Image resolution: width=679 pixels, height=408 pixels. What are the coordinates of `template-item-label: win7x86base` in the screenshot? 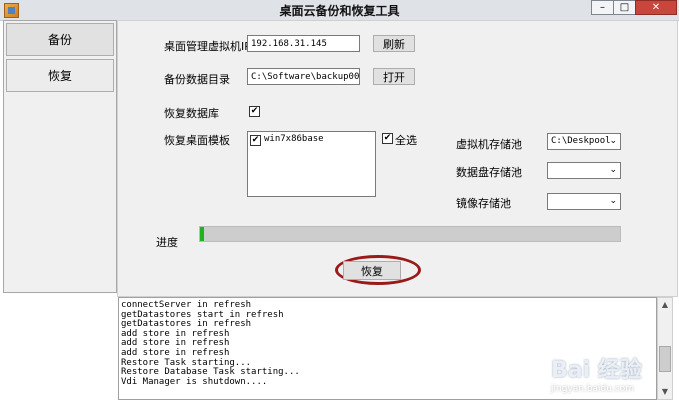 It's located at (294, 139).